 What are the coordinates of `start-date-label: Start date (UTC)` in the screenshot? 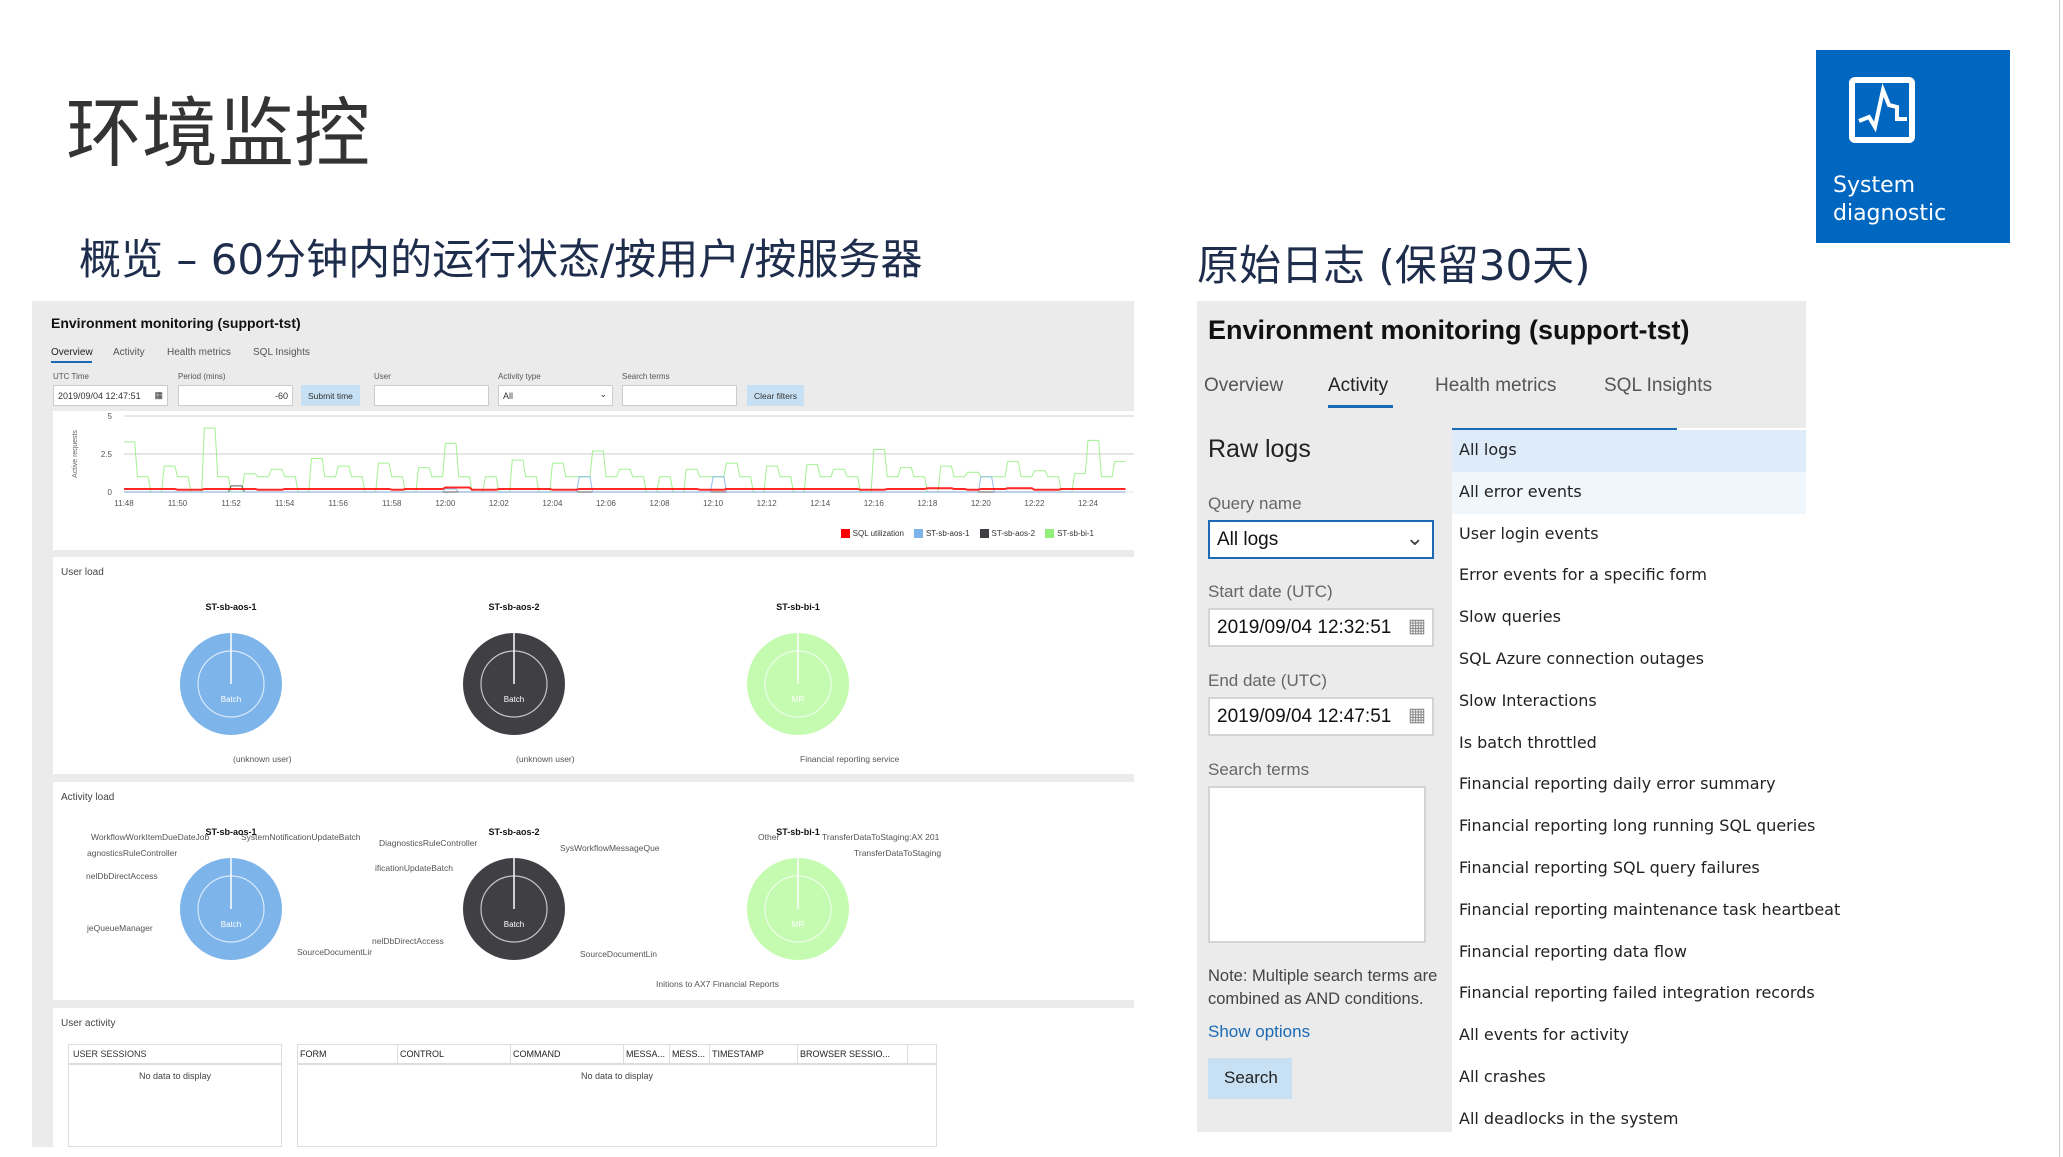 It's located at (1270, 591).